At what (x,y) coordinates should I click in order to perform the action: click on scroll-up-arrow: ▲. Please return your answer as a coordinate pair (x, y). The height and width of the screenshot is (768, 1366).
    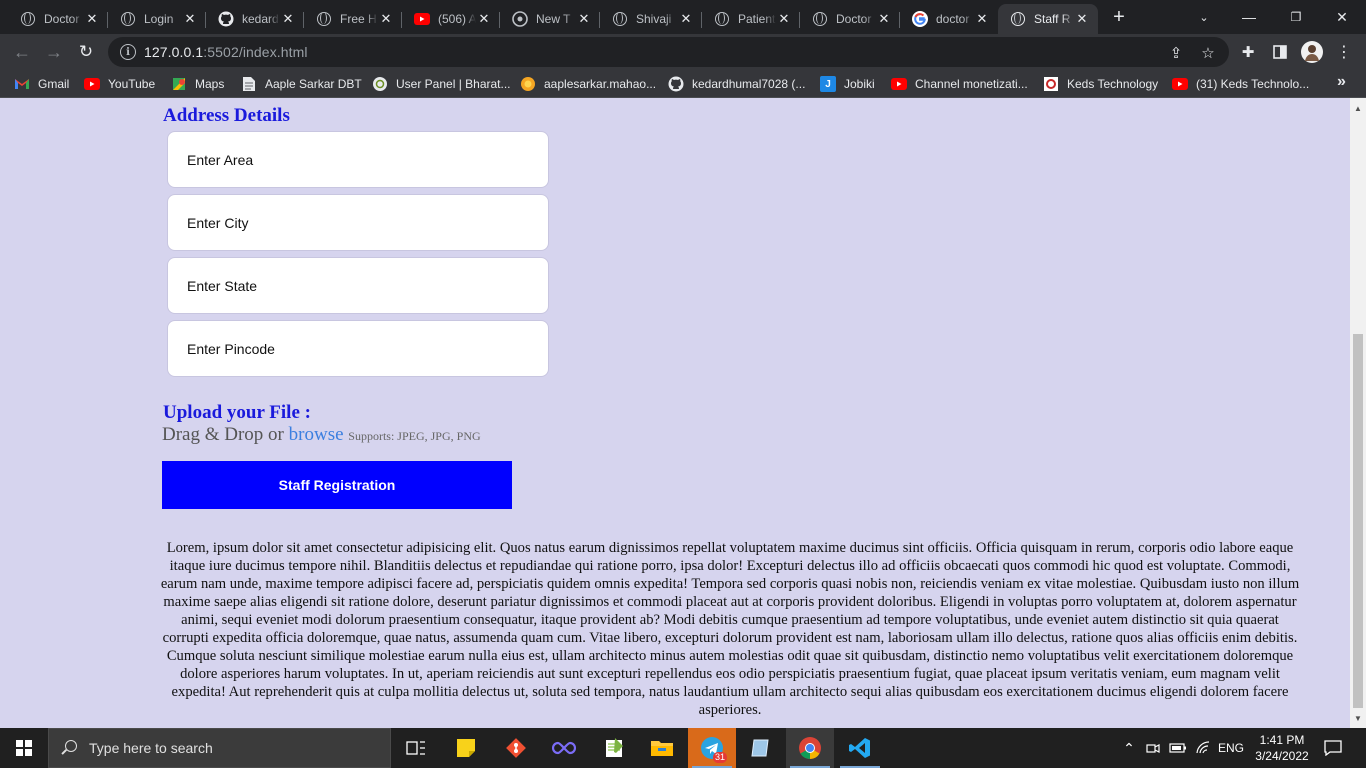
    Looking at the image, I should click on (1358, 108).